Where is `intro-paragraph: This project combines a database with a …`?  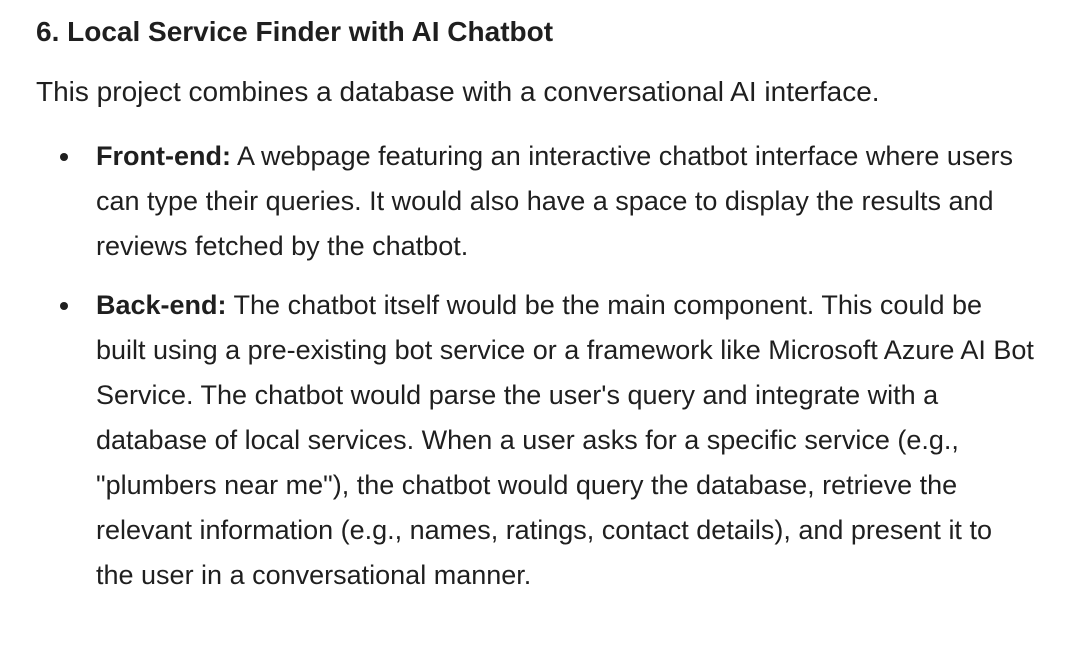 intro-paragraph: This project combines a database with a … is located at coordinates (458, 91).